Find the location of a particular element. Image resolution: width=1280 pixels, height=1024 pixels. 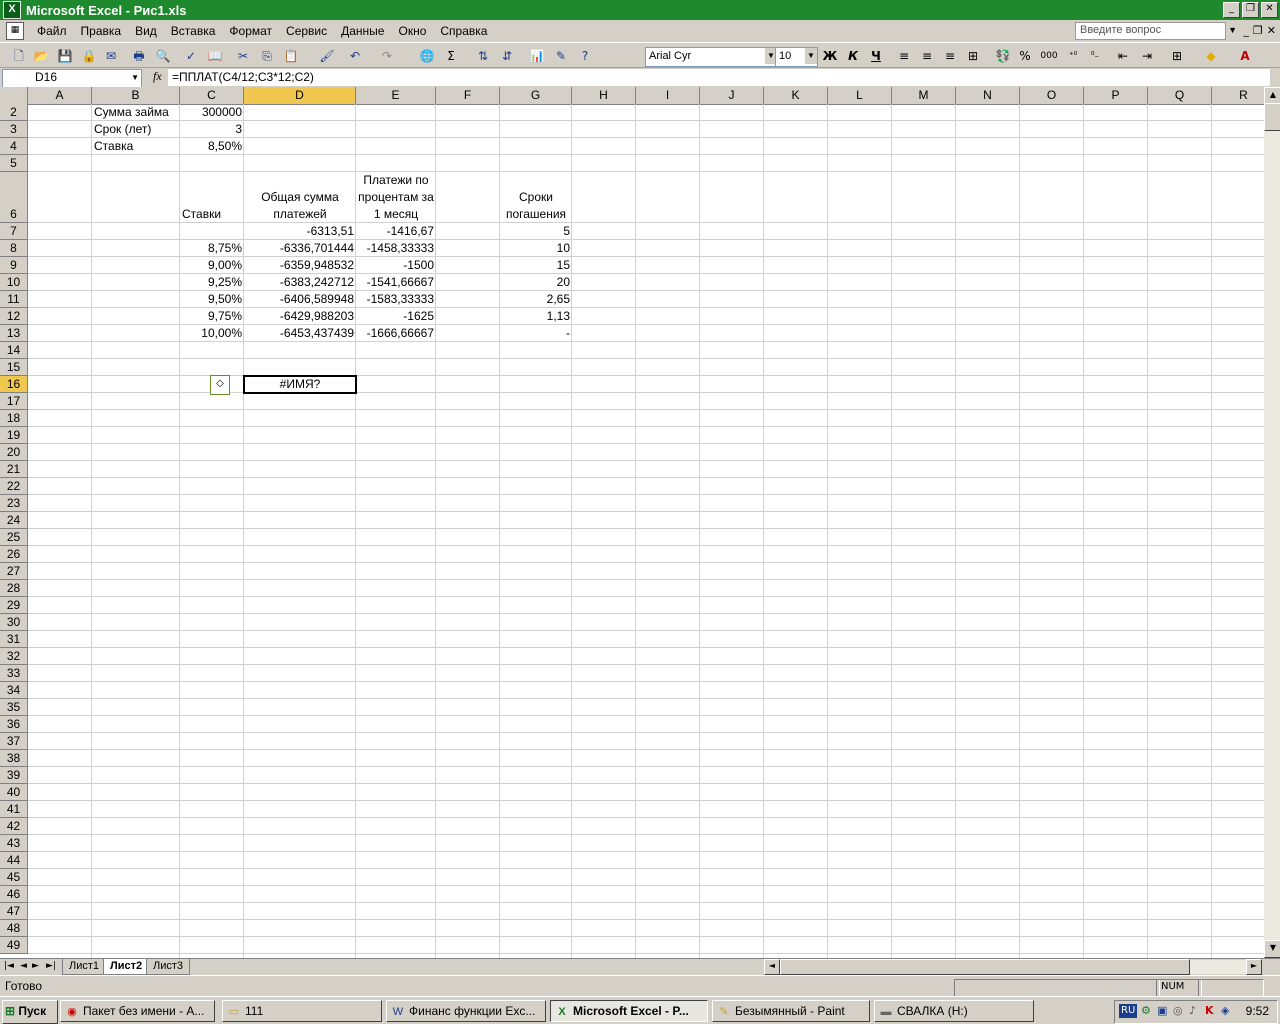

drawing-icon: ✎ is located at coordinates (561, 56).